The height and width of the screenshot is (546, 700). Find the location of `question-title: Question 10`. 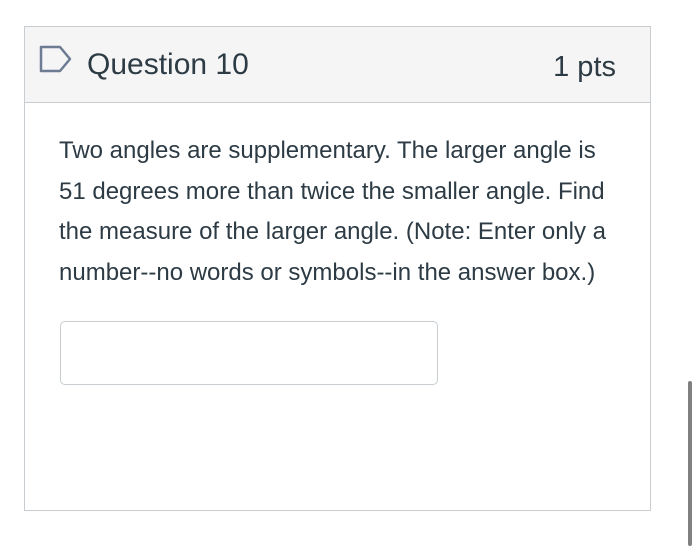

question-title: Question 10 is located at coordinates (168, 64).